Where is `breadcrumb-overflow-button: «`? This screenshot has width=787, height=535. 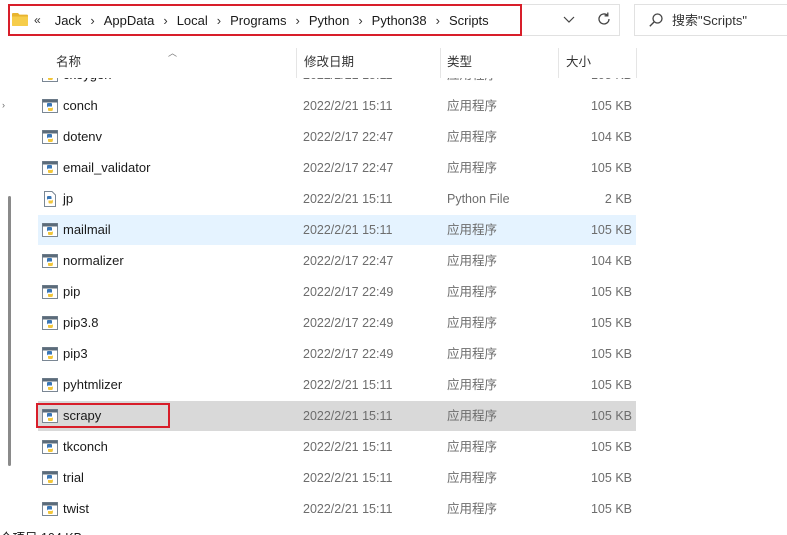
breadcrumb-overflow-button: « is located at coordinates (40, 20).